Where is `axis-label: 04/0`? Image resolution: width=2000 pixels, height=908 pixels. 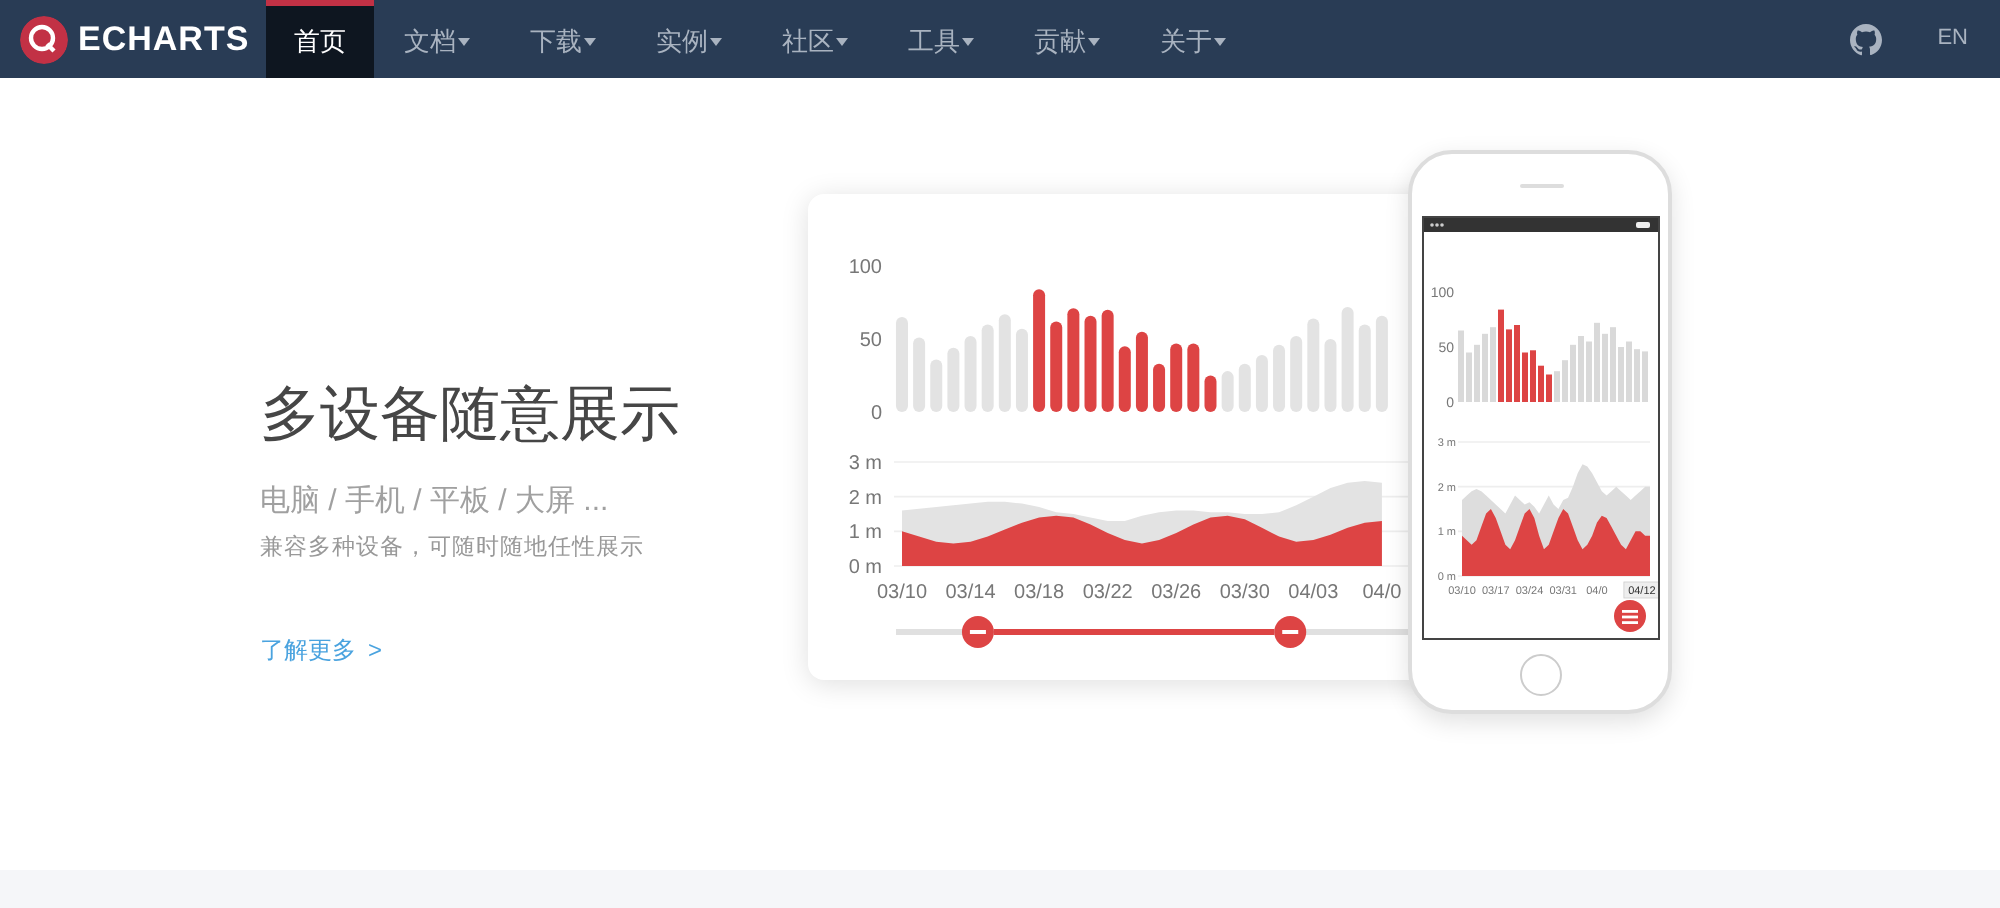
axis-label: 04/0 is located at coordinates (1382, 593).